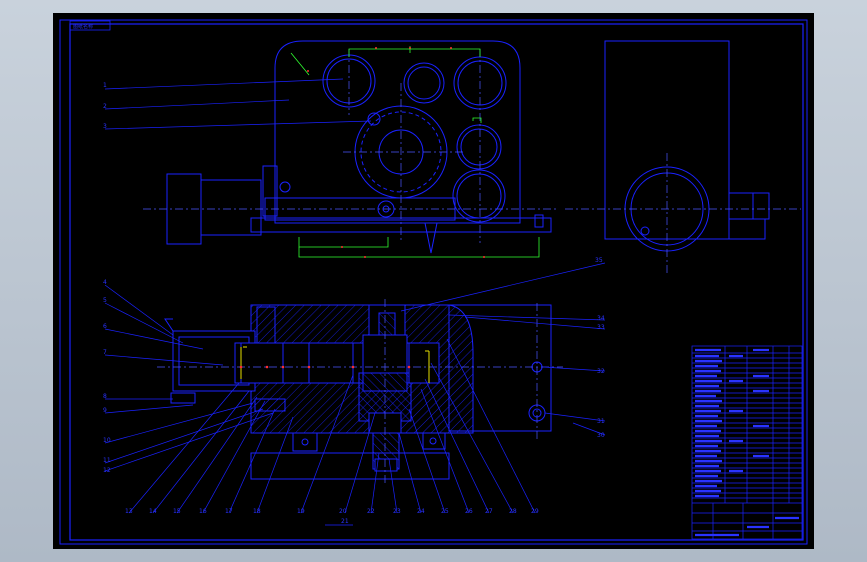 The width and height of the screenshot is (867, 562). What do you see at coordinates (105, 106) in the screenshot?
I see `part-label: 2` at bounding box center [105, 106].